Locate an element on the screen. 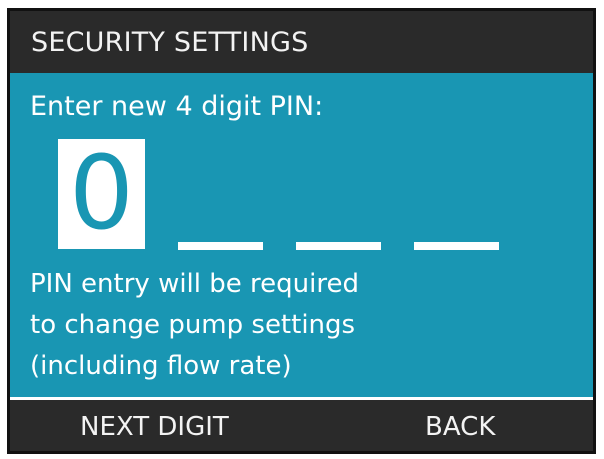 This screenshot has width=604, height=459. header-bar: SECURITY SETTINGS is located at coordinates (301, 42).